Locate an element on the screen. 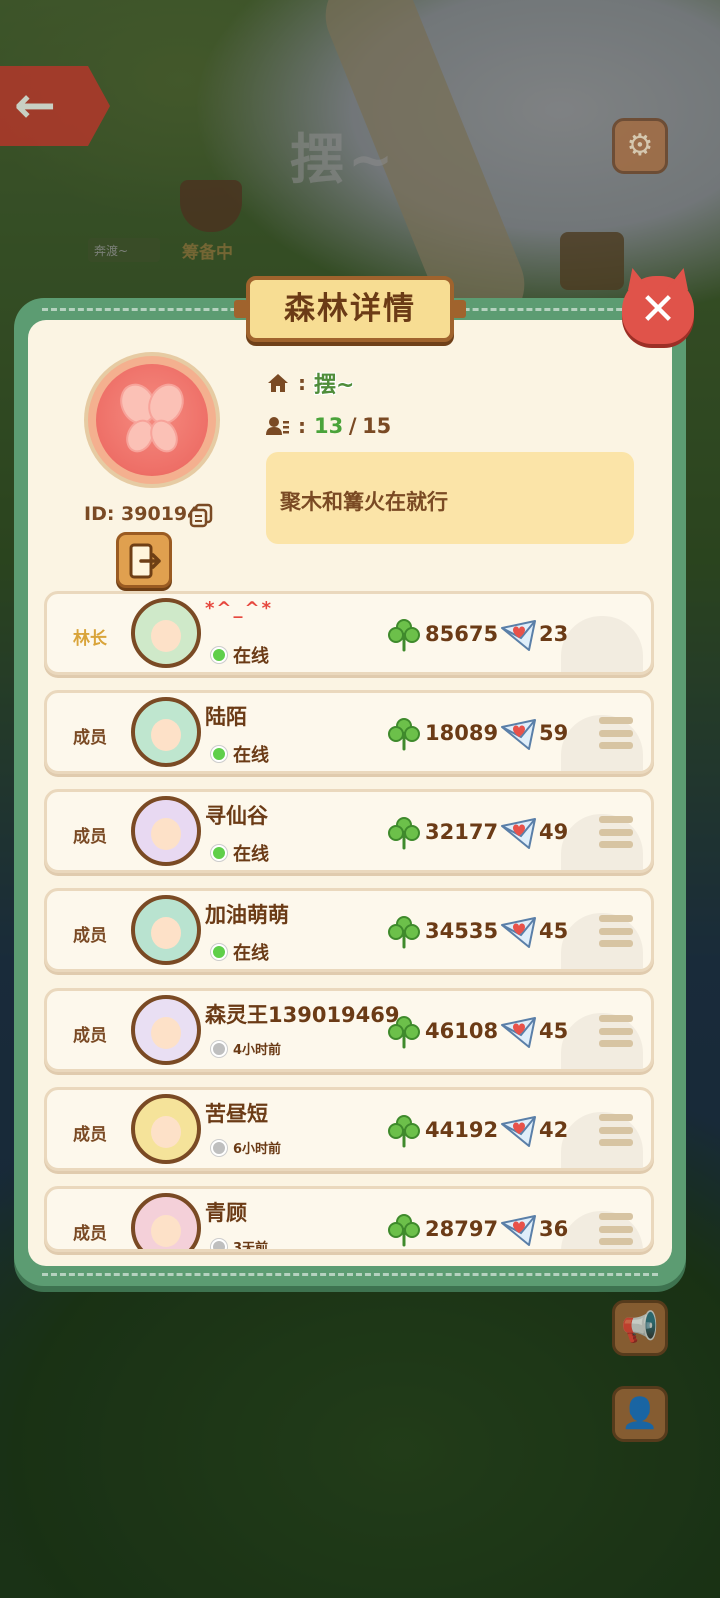 This screenshot has width=720, height=1598. member-row: 成员 森灵王139019469 4小时前 46108 45 is located at coordinates (349, 1030).